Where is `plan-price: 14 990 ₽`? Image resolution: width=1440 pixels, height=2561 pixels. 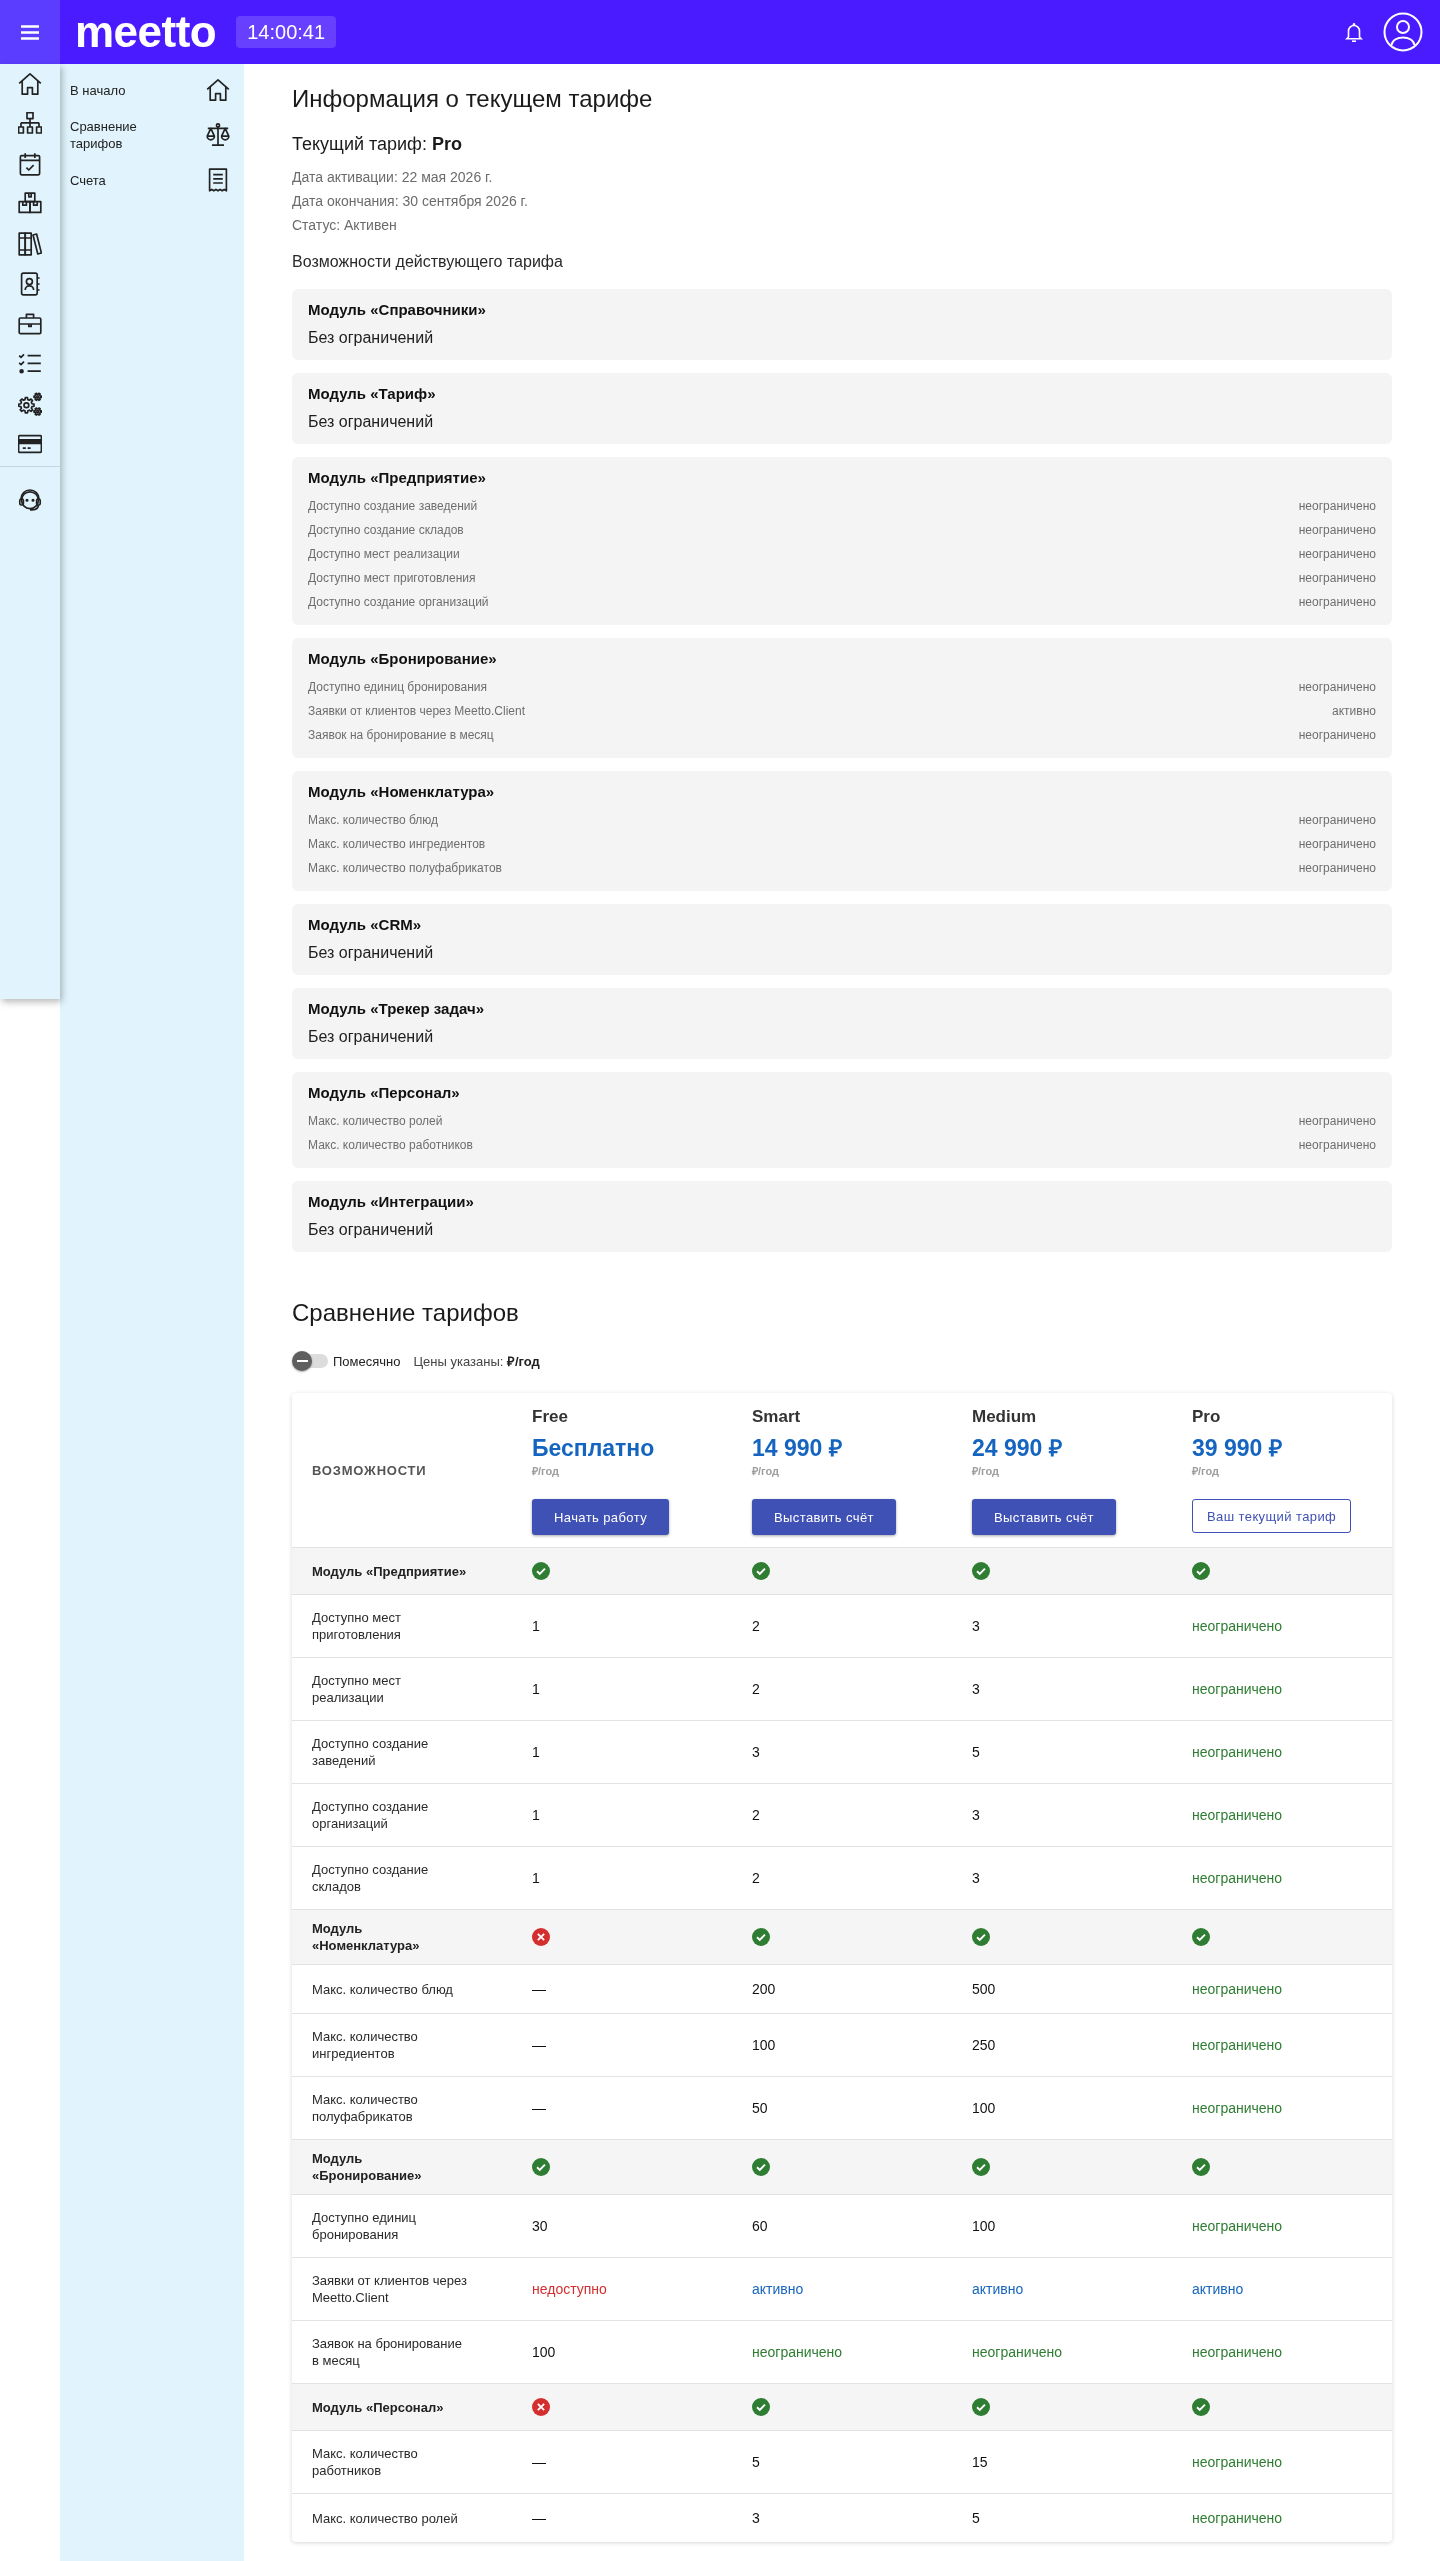 plan-price: 14 990 ₽ is located at coordinates (797, 1448).